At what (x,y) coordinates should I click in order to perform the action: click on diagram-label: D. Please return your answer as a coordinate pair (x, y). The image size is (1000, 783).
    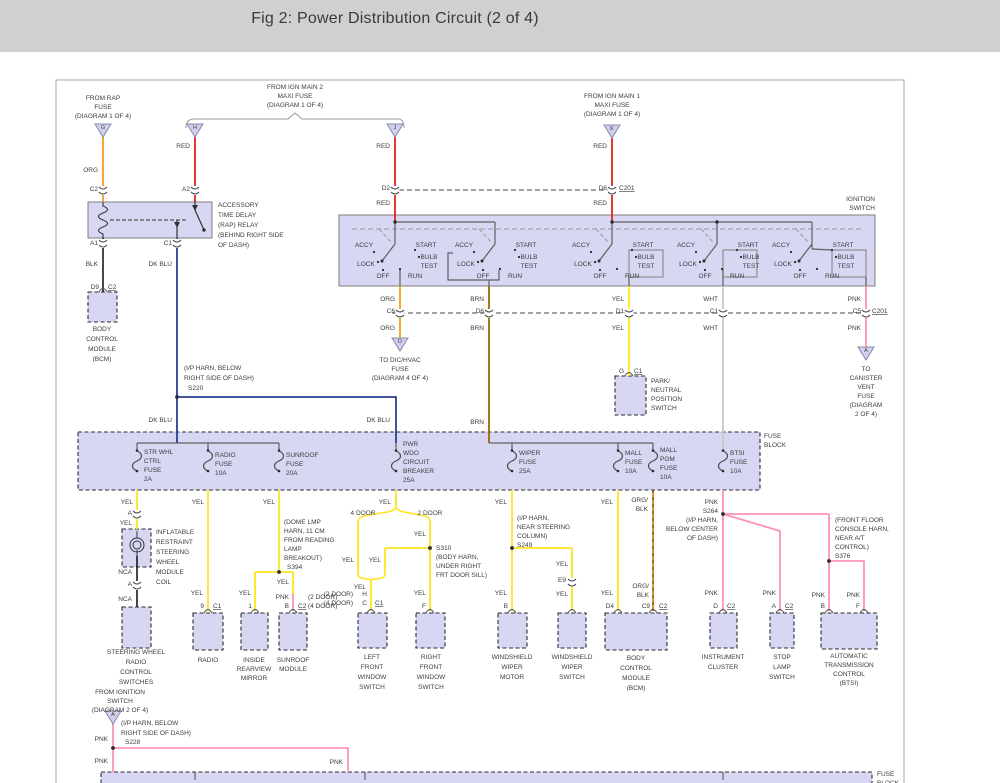
    Looking at the image, I should click on (400, 342).